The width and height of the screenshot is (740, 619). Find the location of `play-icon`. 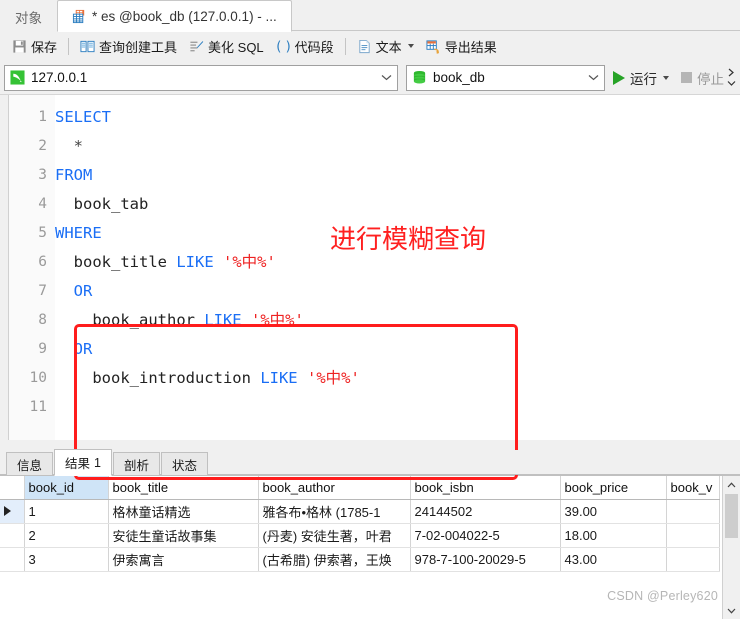

play-icon is located at coordinates (619, 77).